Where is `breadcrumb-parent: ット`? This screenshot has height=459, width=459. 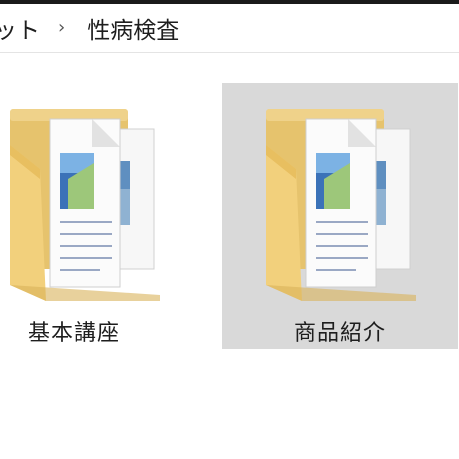
breadcrumb-parent: ット is located at coordinates (20, 28).